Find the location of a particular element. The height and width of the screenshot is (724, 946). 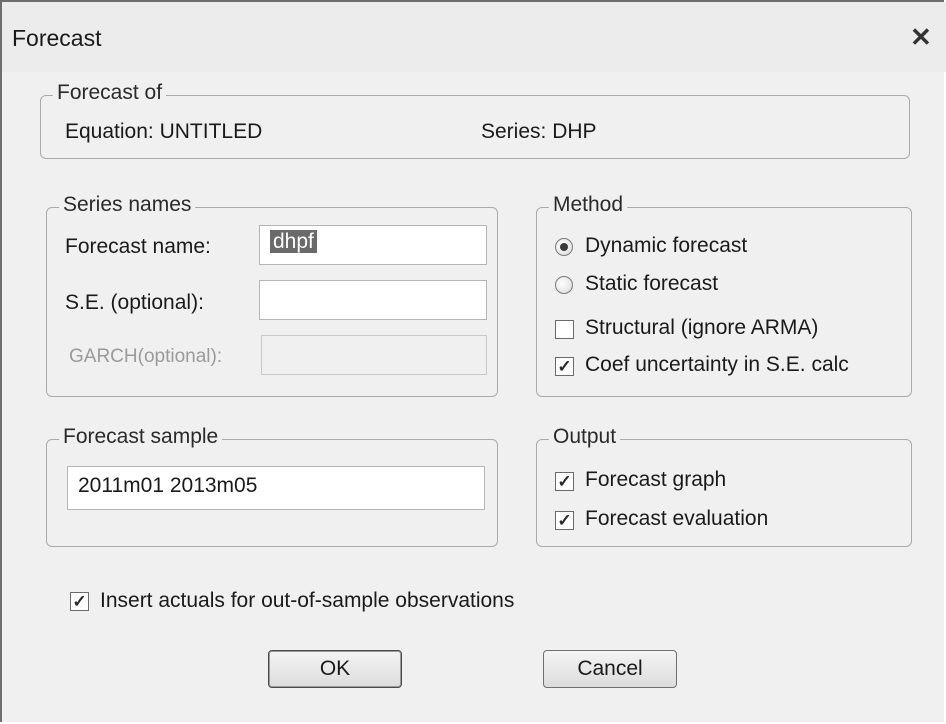

method-legend: Method is located at coordinates (588, 205).